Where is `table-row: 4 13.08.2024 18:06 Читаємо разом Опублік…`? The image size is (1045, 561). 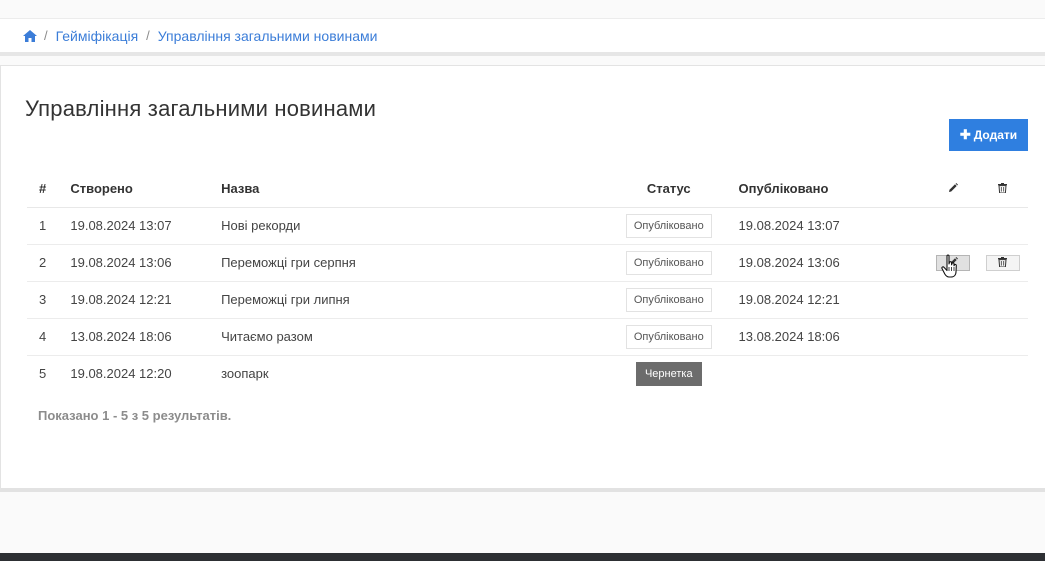
table-row: 4 13.08.2024 18:06 Читаємо разом Опублік… is located at coordinates (527, 336).